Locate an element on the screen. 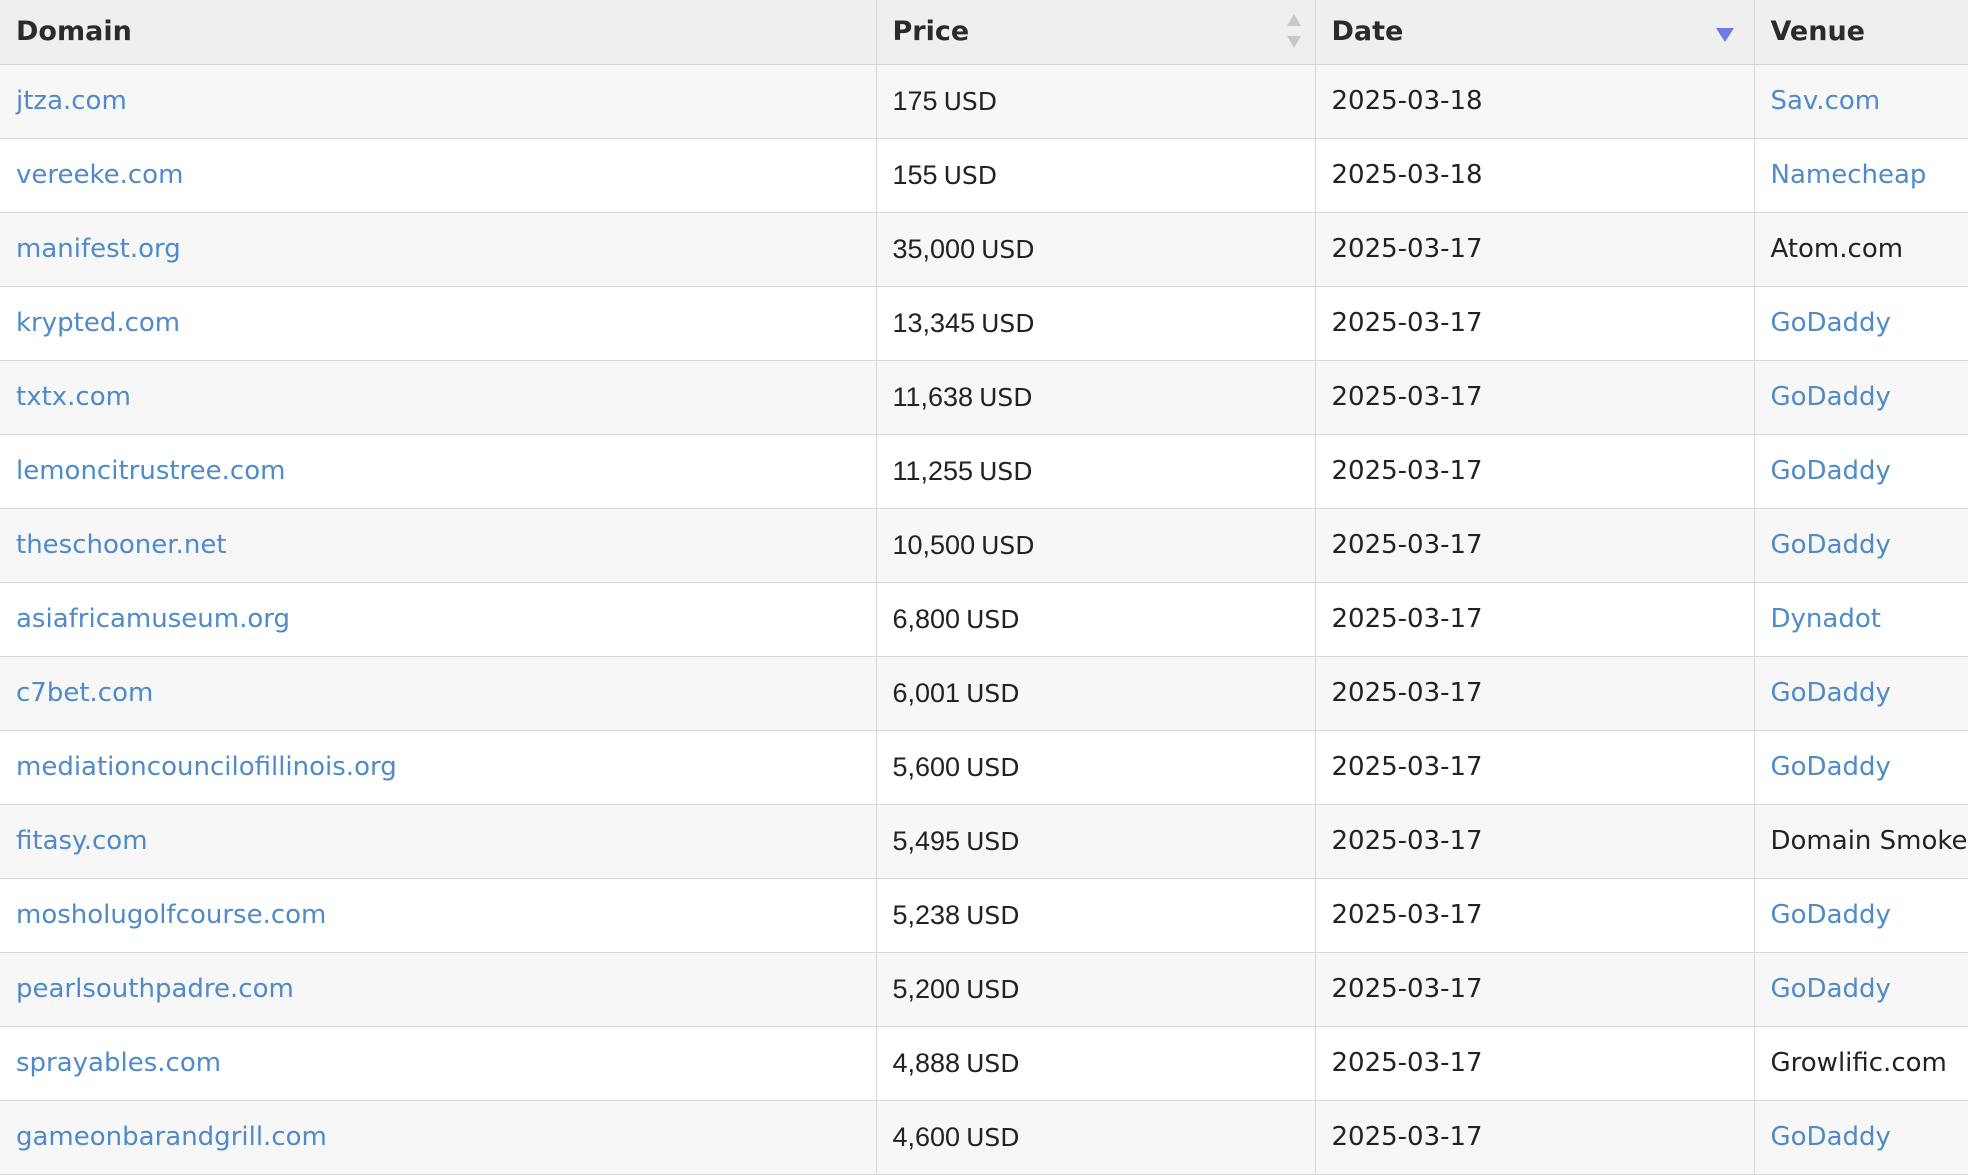  venue-link: Namecheap is located at coordinates (1849, 175).